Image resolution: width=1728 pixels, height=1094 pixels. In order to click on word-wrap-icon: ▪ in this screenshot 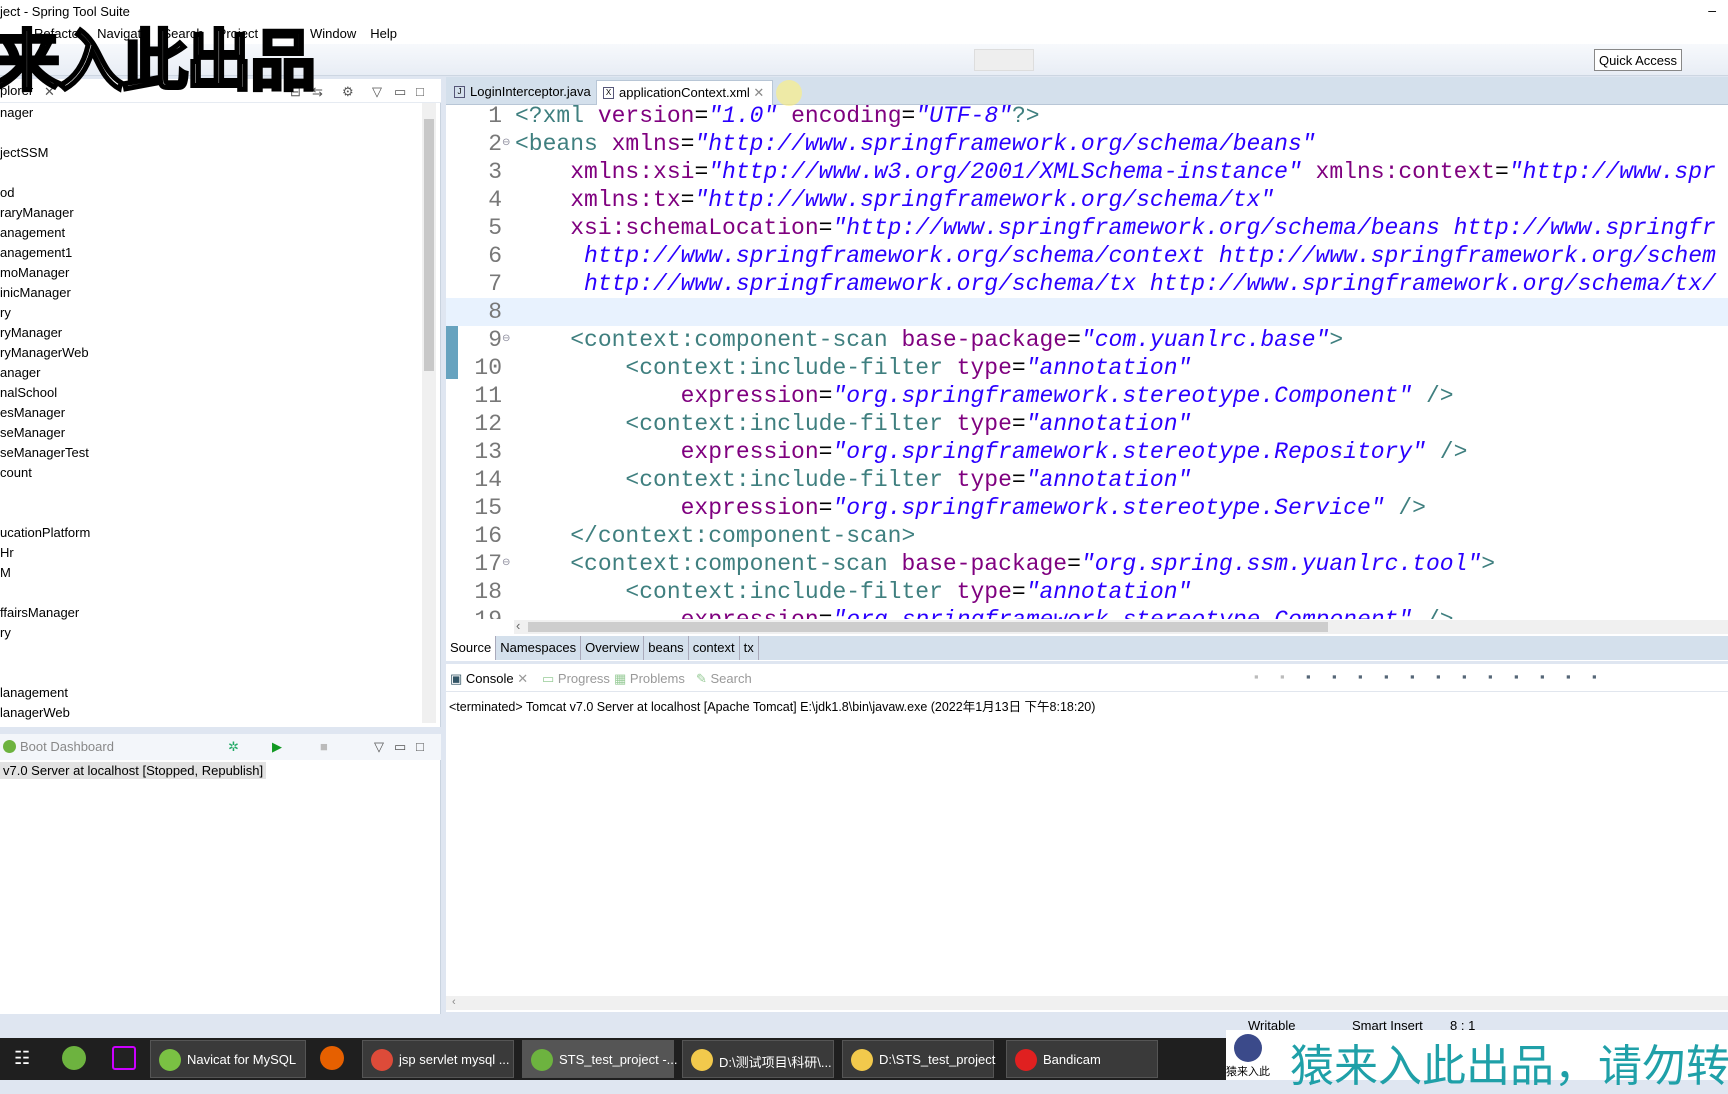, I will do `click(1412, 676)`.